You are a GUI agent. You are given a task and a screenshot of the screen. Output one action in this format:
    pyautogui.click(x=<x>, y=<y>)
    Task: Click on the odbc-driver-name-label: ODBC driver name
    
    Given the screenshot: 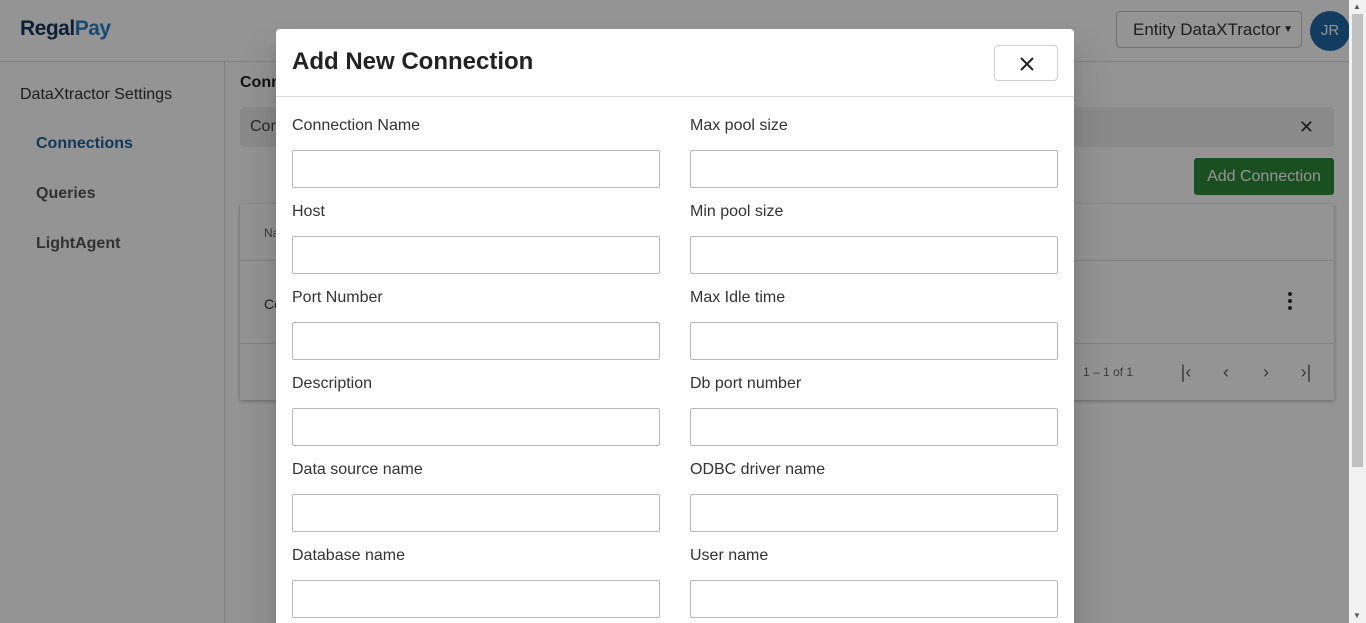 What is the action you would take?
    pyautogui.click(x=758, y=469)
    